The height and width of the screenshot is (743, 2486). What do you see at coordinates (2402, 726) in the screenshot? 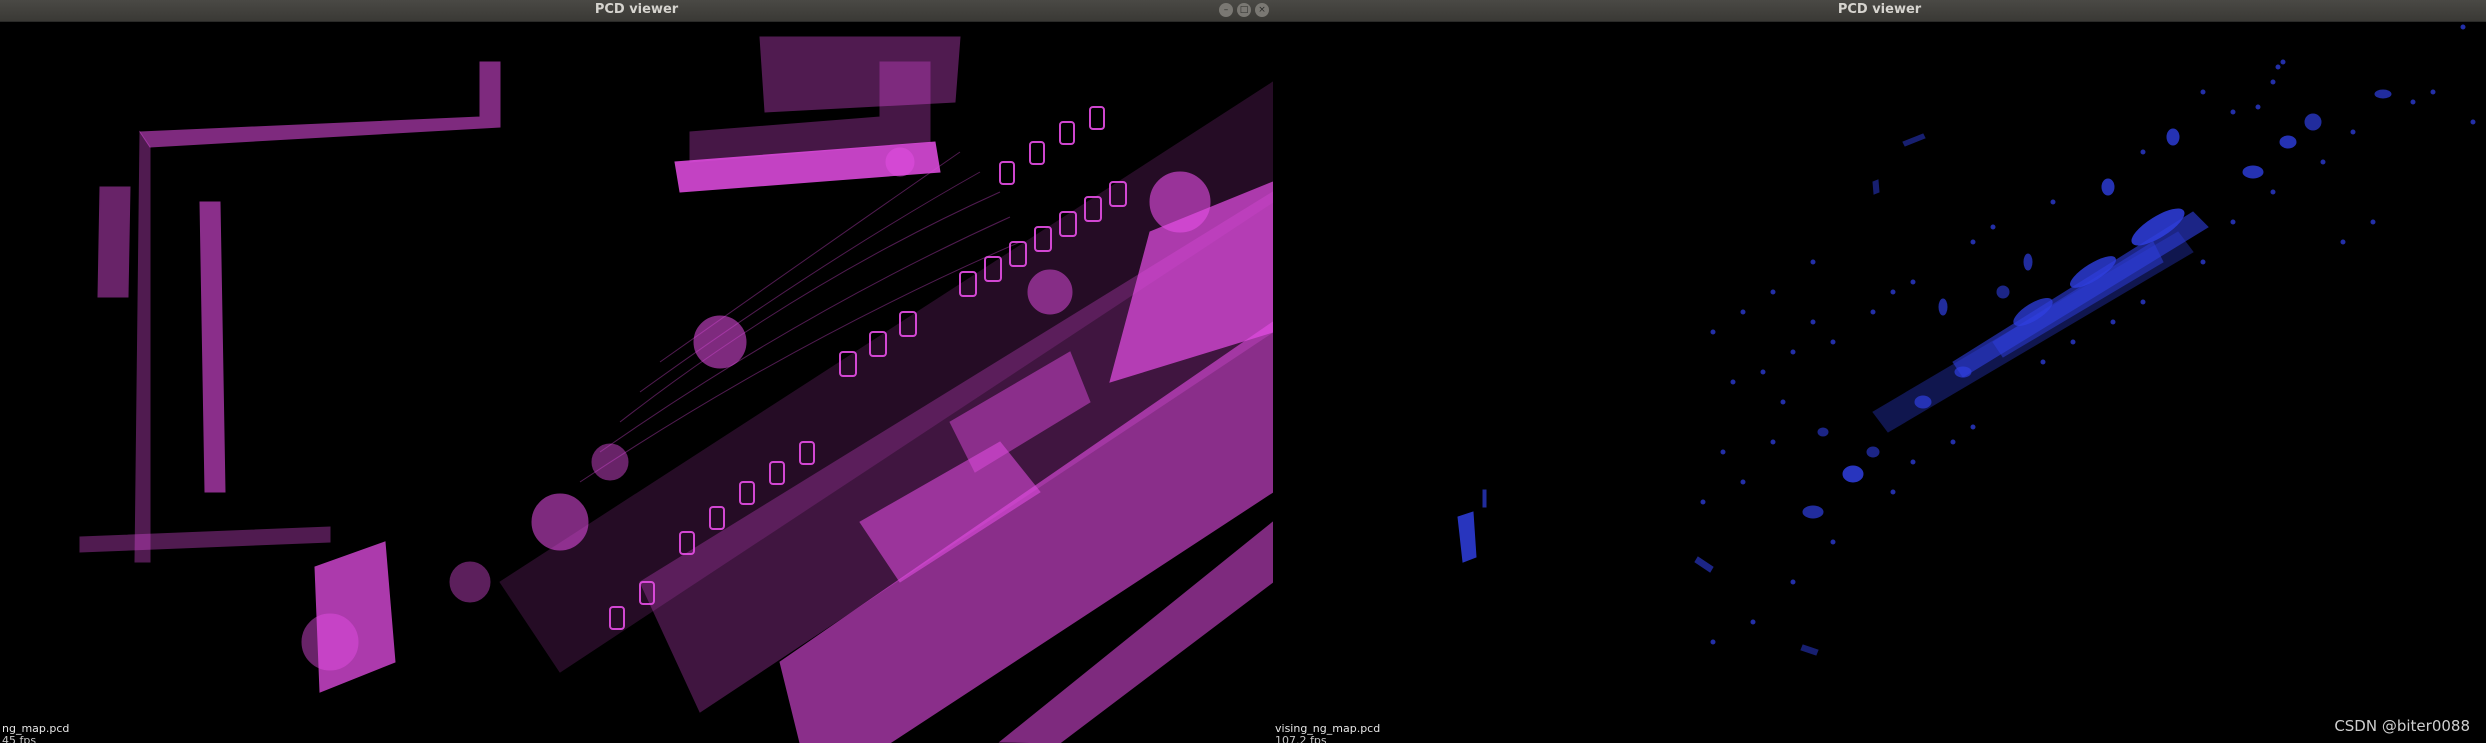
I see `watermark: CSDN @biter0088` at bounding box center [2402, 726].